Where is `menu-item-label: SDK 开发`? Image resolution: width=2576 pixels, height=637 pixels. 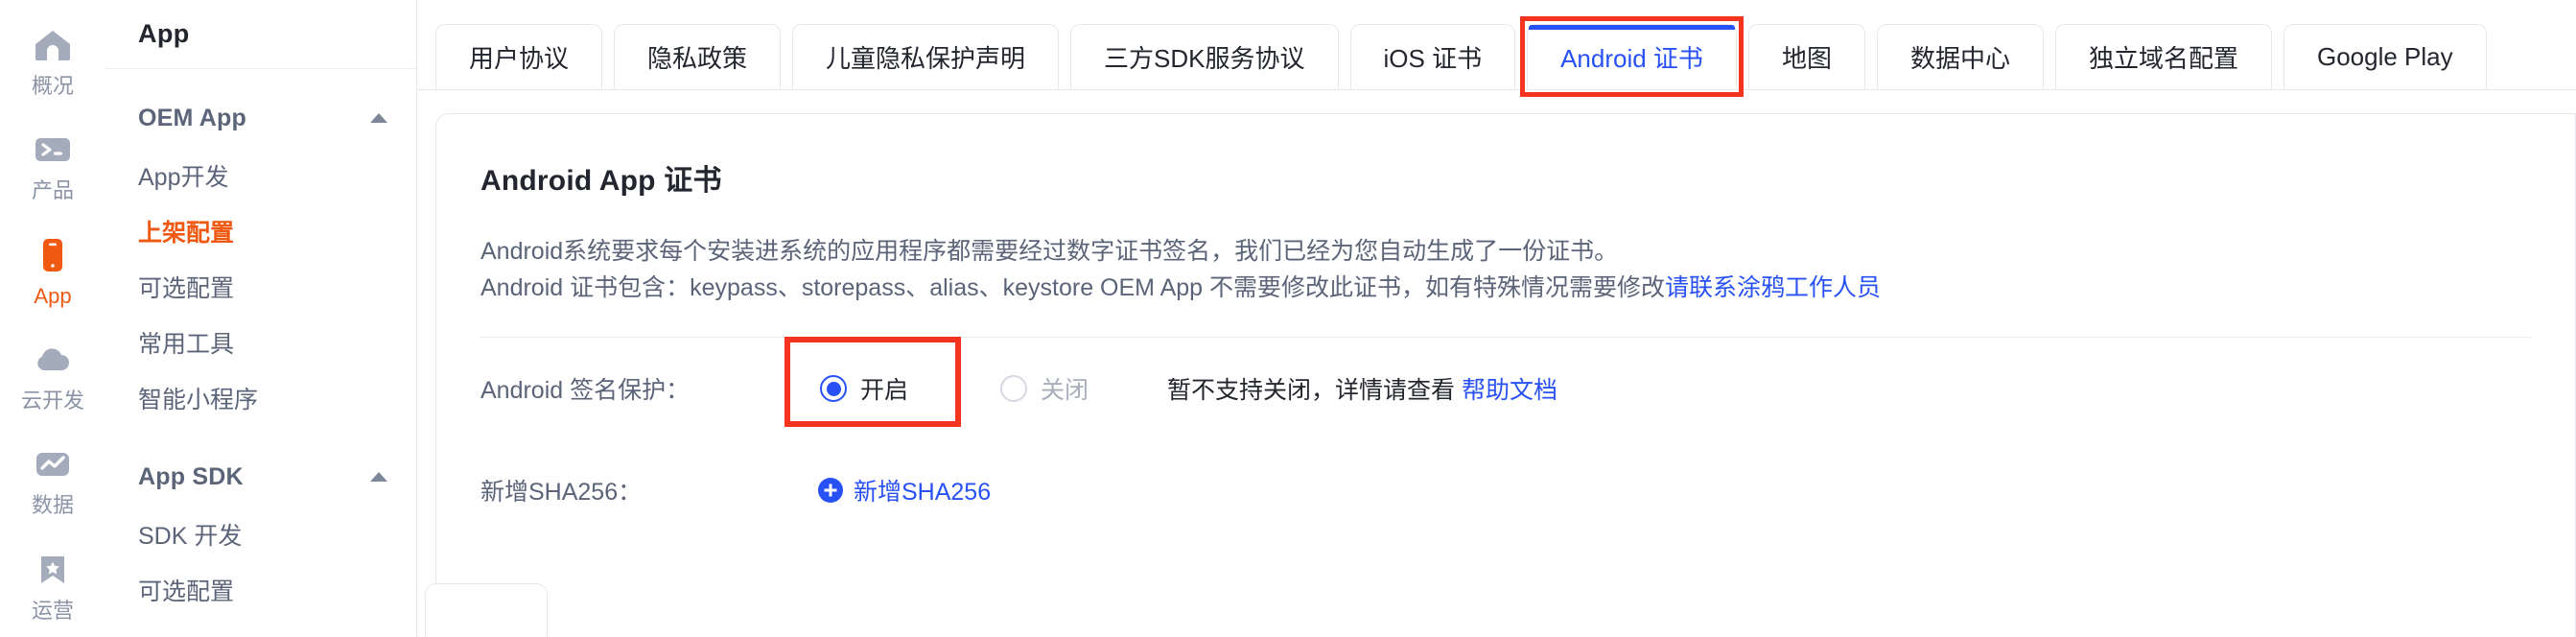
menu-item-label: SDK 开发 is located at coordinates (190, 536).